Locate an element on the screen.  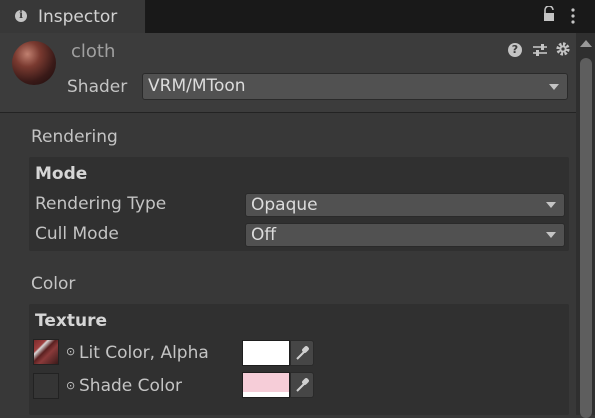
mode-title: Mode is located at coordinates (61, 174).